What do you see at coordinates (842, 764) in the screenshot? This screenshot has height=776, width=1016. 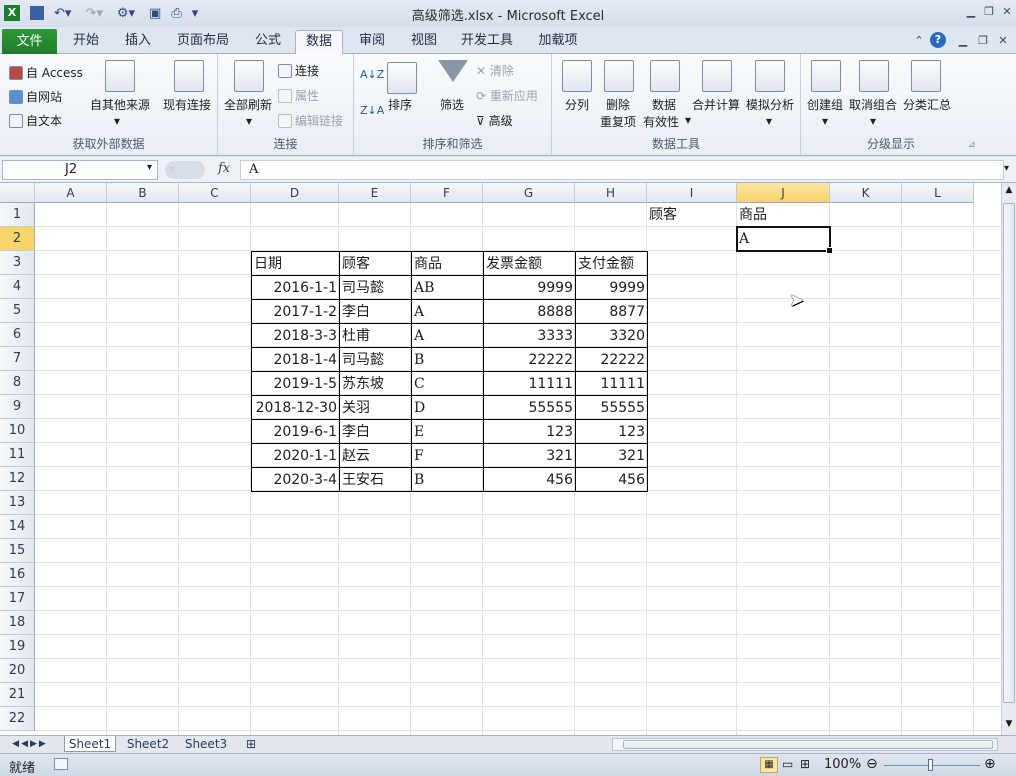 I see `zoom-level: 100%` at bounding box center [842, 764].